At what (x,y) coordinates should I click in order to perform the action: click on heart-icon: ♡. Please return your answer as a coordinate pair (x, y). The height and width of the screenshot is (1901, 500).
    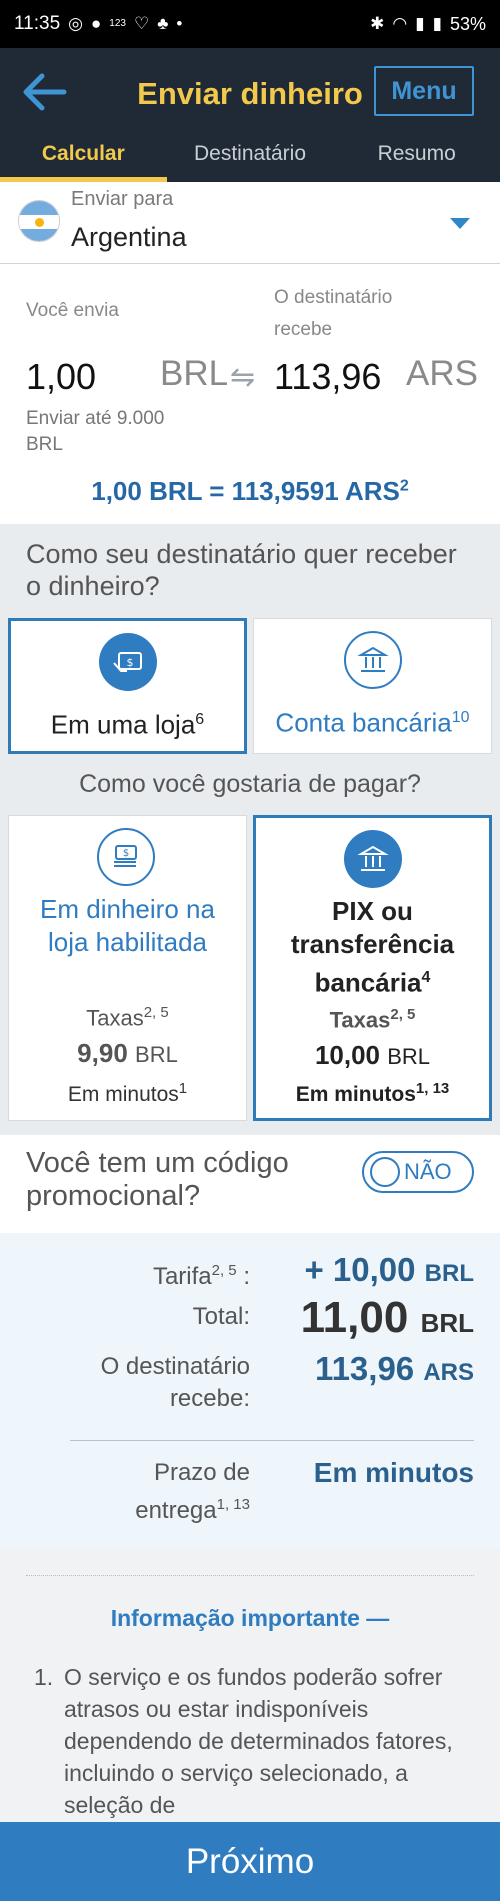
    Looking at the image, I should click on (141, 23).